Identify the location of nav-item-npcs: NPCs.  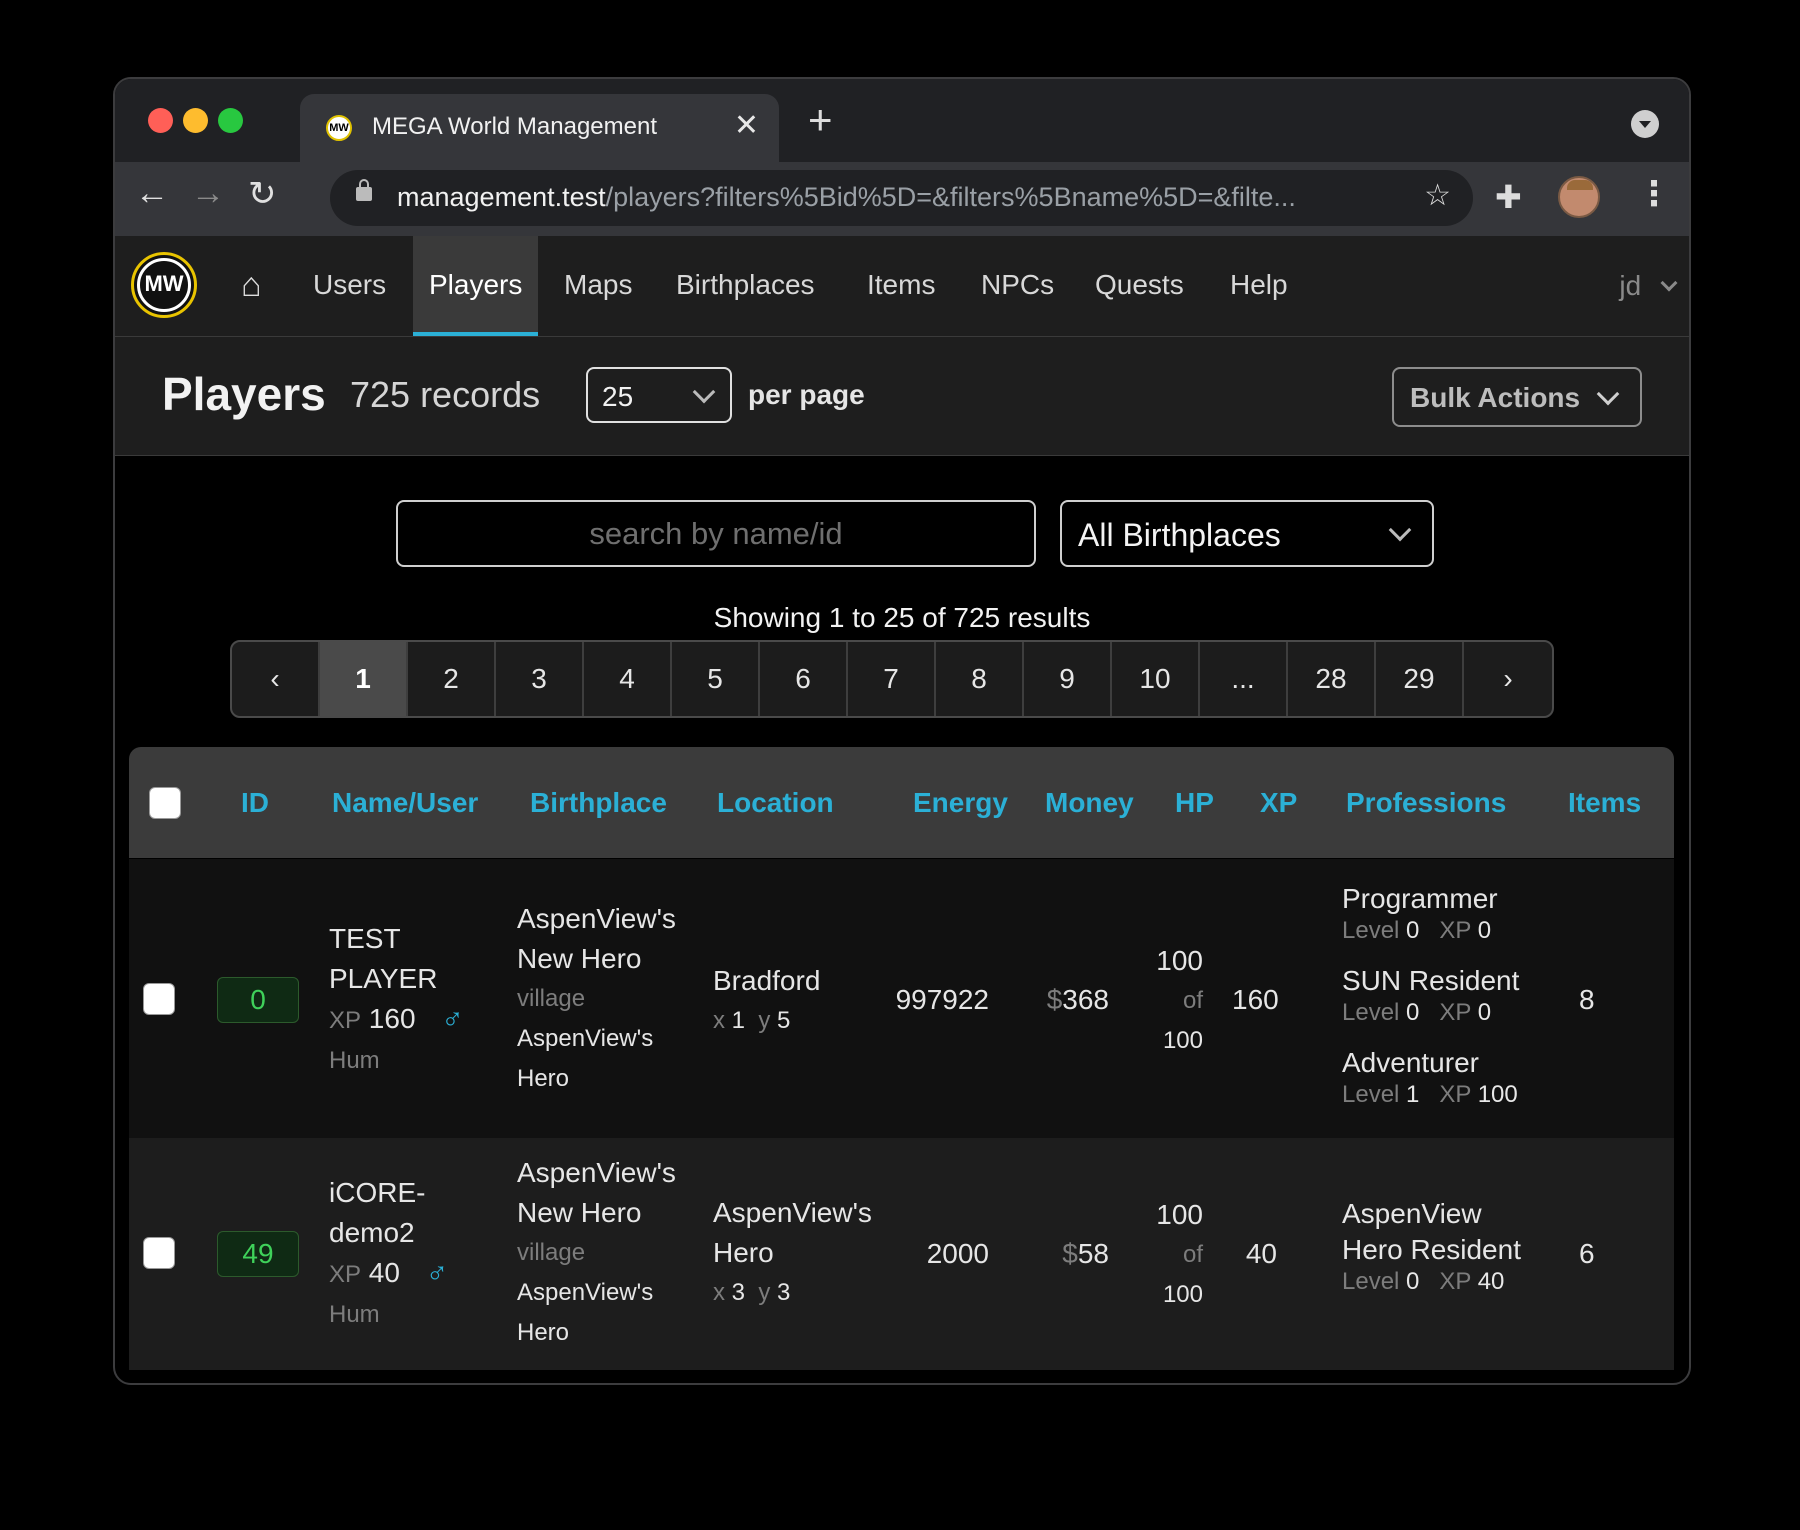
(1017, 284).